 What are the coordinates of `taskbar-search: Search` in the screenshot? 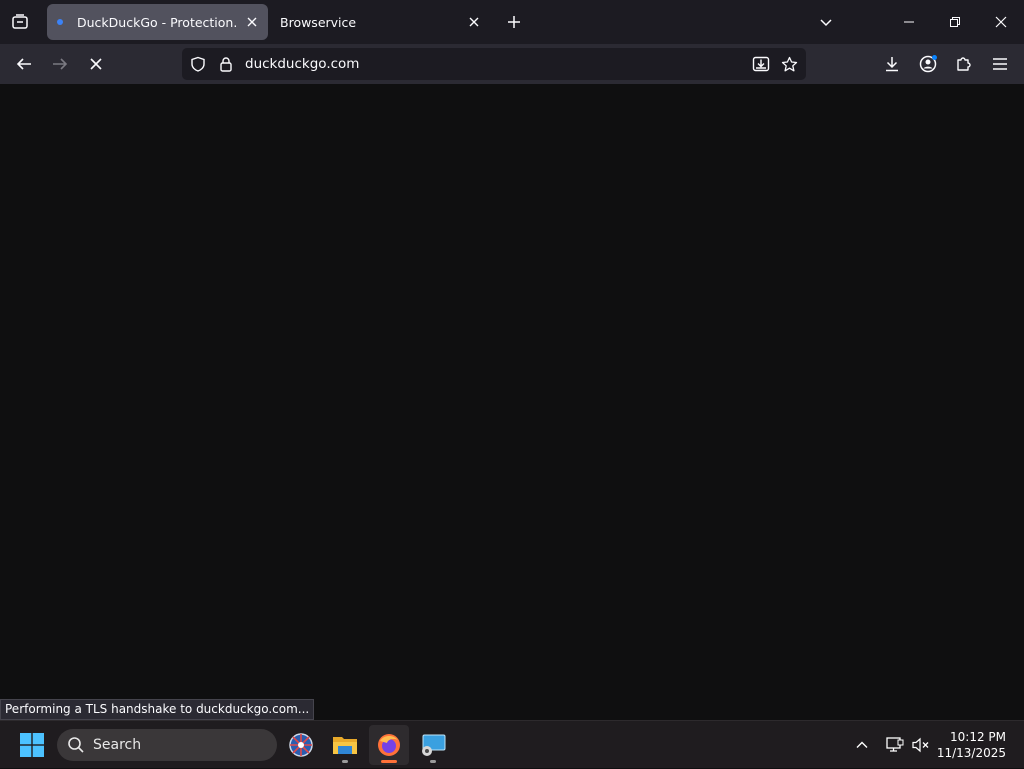 It's located at (167, 745).